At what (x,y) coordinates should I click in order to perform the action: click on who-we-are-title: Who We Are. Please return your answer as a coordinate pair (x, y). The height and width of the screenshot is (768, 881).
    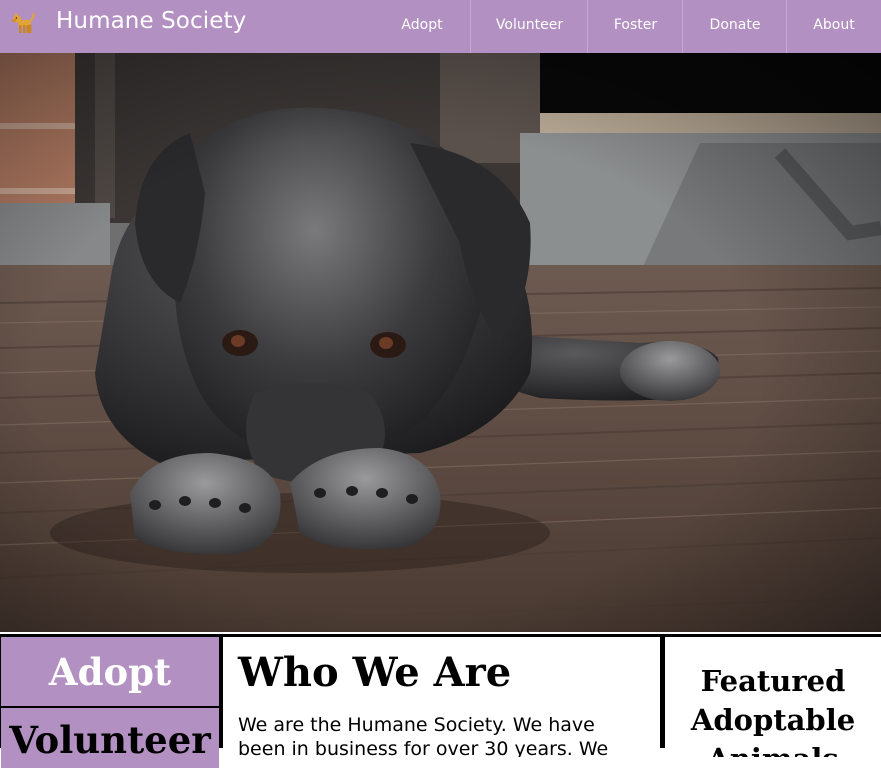
    Looking at the image, I should click on (375, 672).